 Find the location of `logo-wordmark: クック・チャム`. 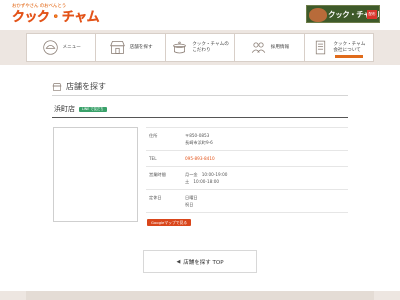

logo-wordmark: クック・チャム is located at coordinates (56, 17).